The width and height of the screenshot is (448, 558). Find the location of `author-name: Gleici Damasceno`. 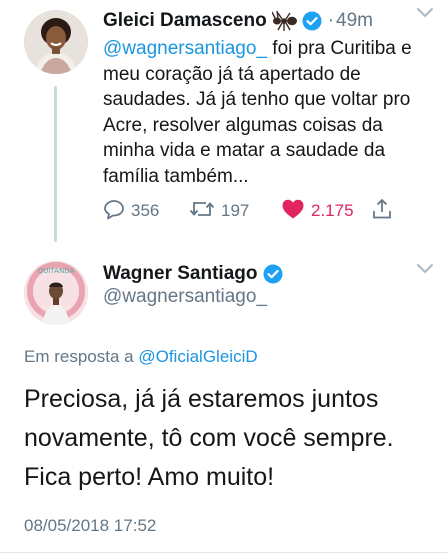

author-name: Gleici Damasceno is located at coordinates (185, 21).